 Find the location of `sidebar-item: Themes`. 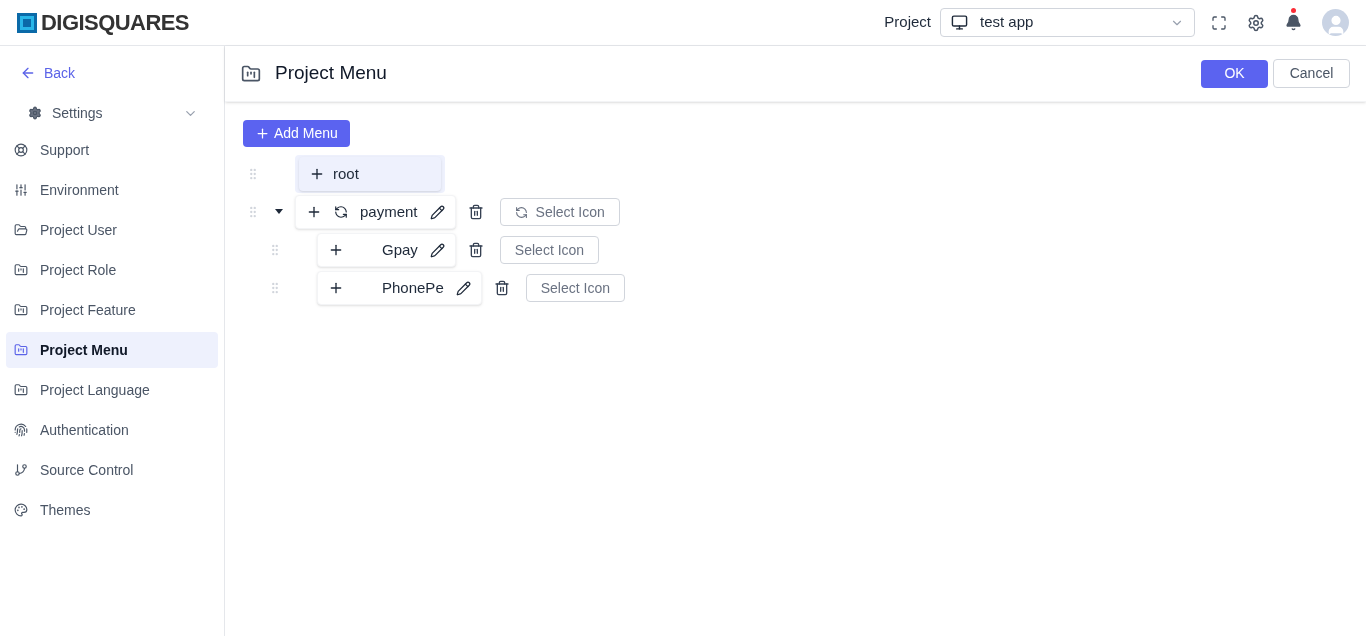

sidebar-item: Themes is located at coordinates (112, 510).